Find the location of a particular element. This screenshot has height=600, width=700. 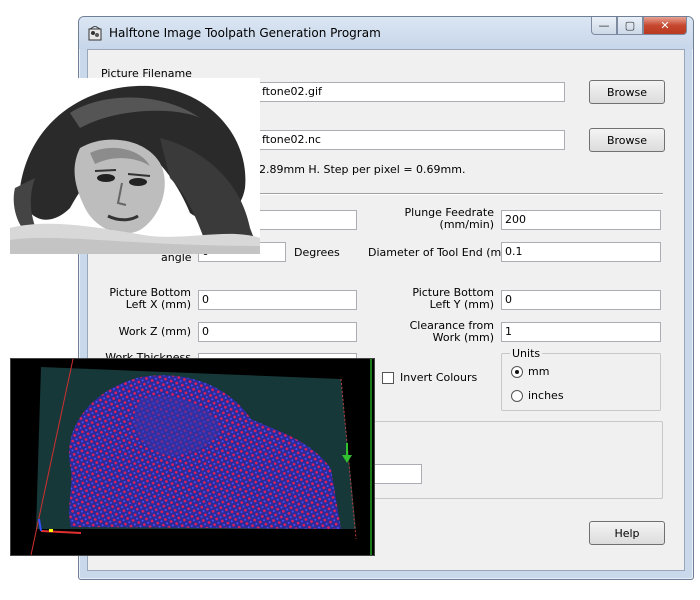

picture-bottom-left-y-value: 0 is located at coordinates (508, 299).